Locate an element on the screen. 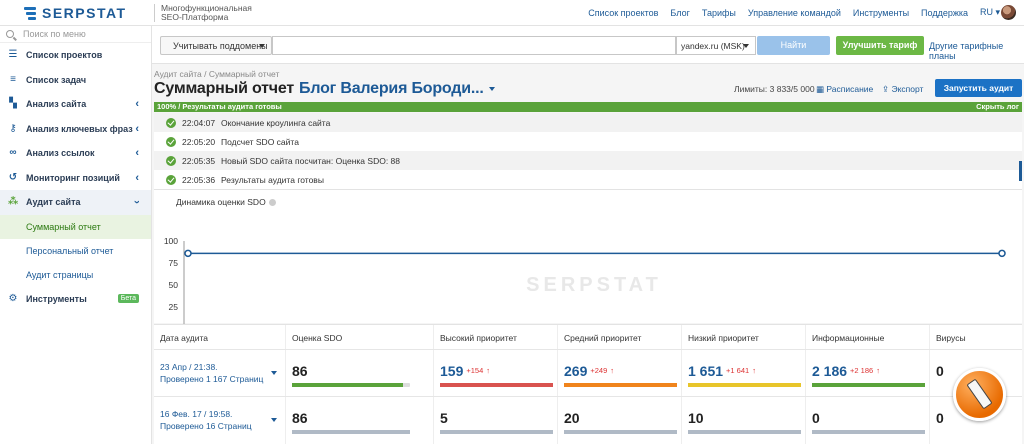  sidebar-item-label: Анализ сайта is located at coordinates (56, 104).